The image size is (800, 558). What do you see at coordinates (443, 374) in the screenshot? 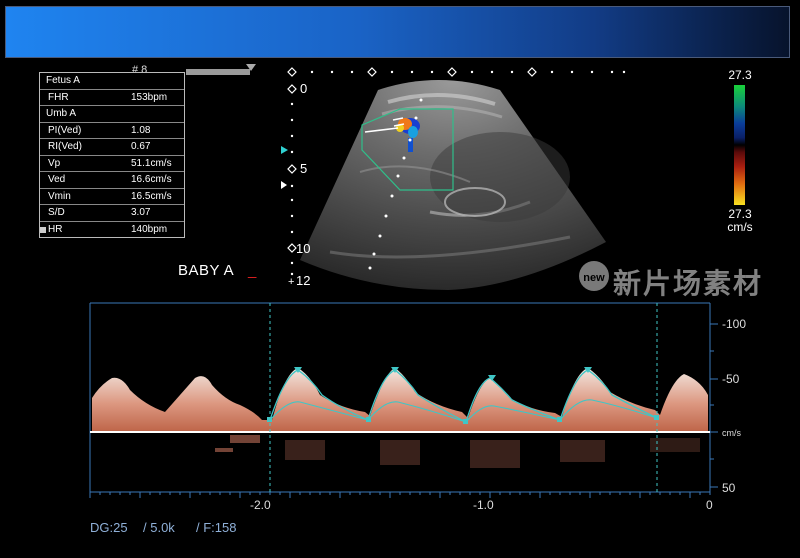
I see `peak-markers` at bounding box center [443, 374].